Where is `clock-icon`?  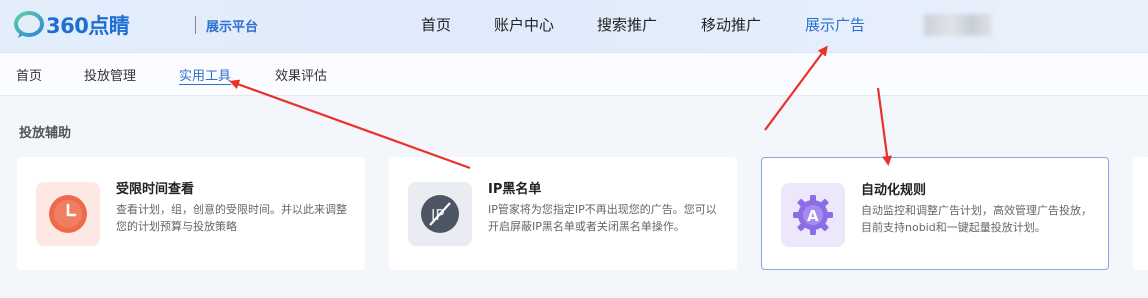
clock-icon is located at coordinates (68, 214).